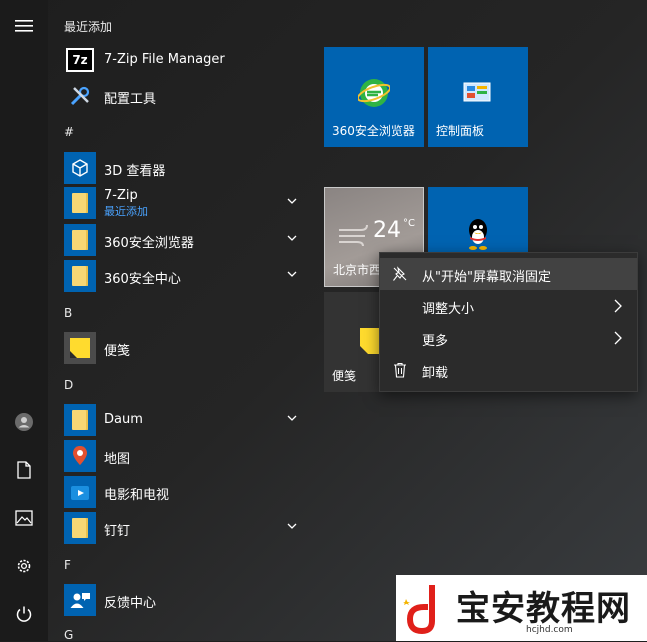 The image size is (647, 642). Describe the element at coordinates (68, 313) in the screenshot. I see `section-header-b: B` at that location.